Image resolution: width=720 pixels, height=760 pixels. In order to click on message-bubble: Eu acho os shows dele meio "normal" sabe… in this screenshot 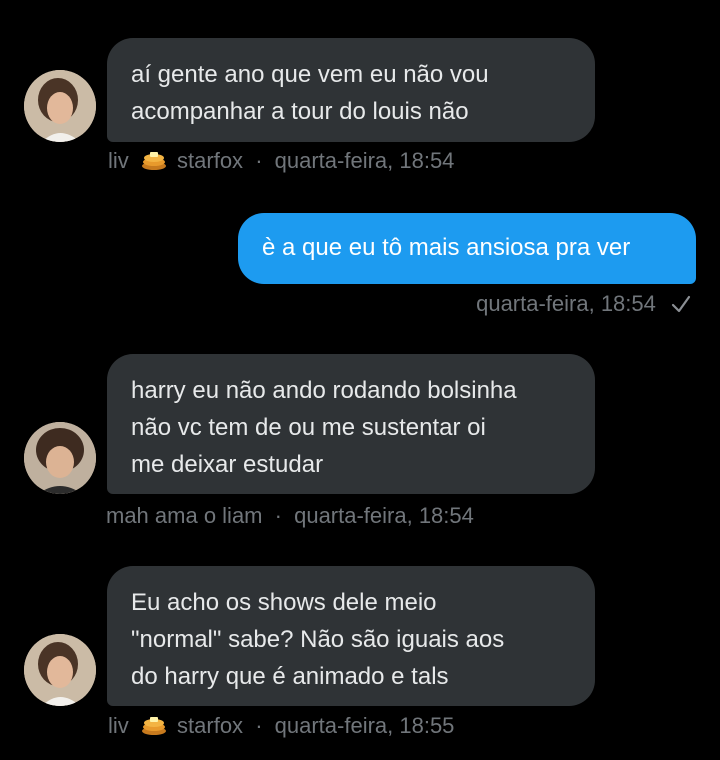, I will do `click(351, 636)`.